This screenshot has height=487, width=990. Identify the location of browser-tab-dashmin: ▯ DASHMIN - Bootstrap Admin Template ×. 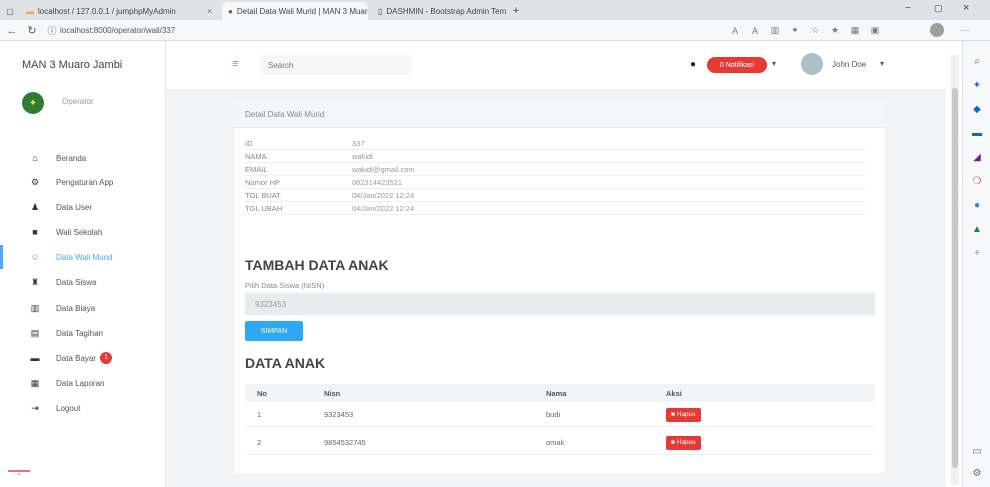
(439, 11).